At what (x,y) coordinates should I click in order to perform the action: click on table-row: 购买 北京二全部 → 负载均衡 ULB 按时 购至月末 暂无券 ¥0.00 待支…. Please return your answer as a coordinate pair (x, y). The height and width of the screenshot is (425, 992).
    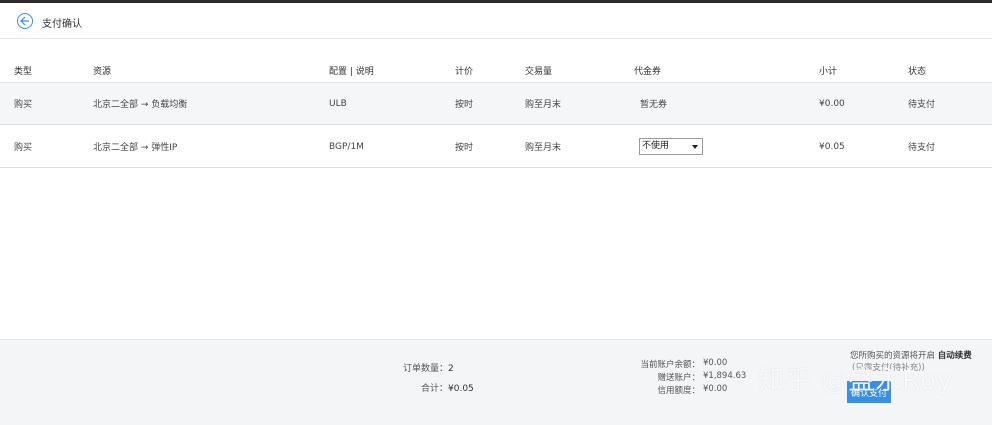
    Looking at the image, I should click on (496, 104).